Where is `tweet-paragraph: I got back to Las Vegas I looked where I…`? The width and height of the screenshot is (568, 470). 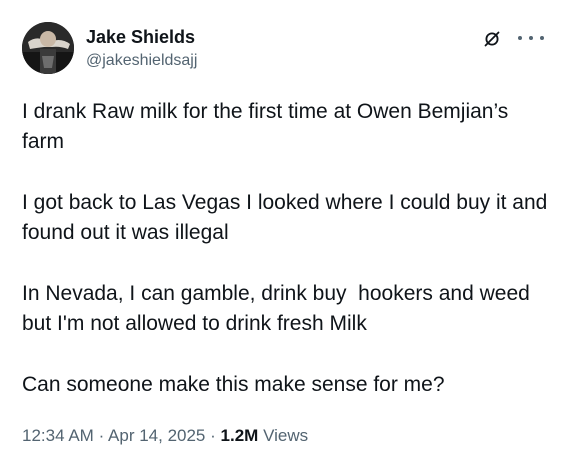
tweet-paragraph: I got back to Las Vegas I looked where I… is located at coordinates (288, 217).